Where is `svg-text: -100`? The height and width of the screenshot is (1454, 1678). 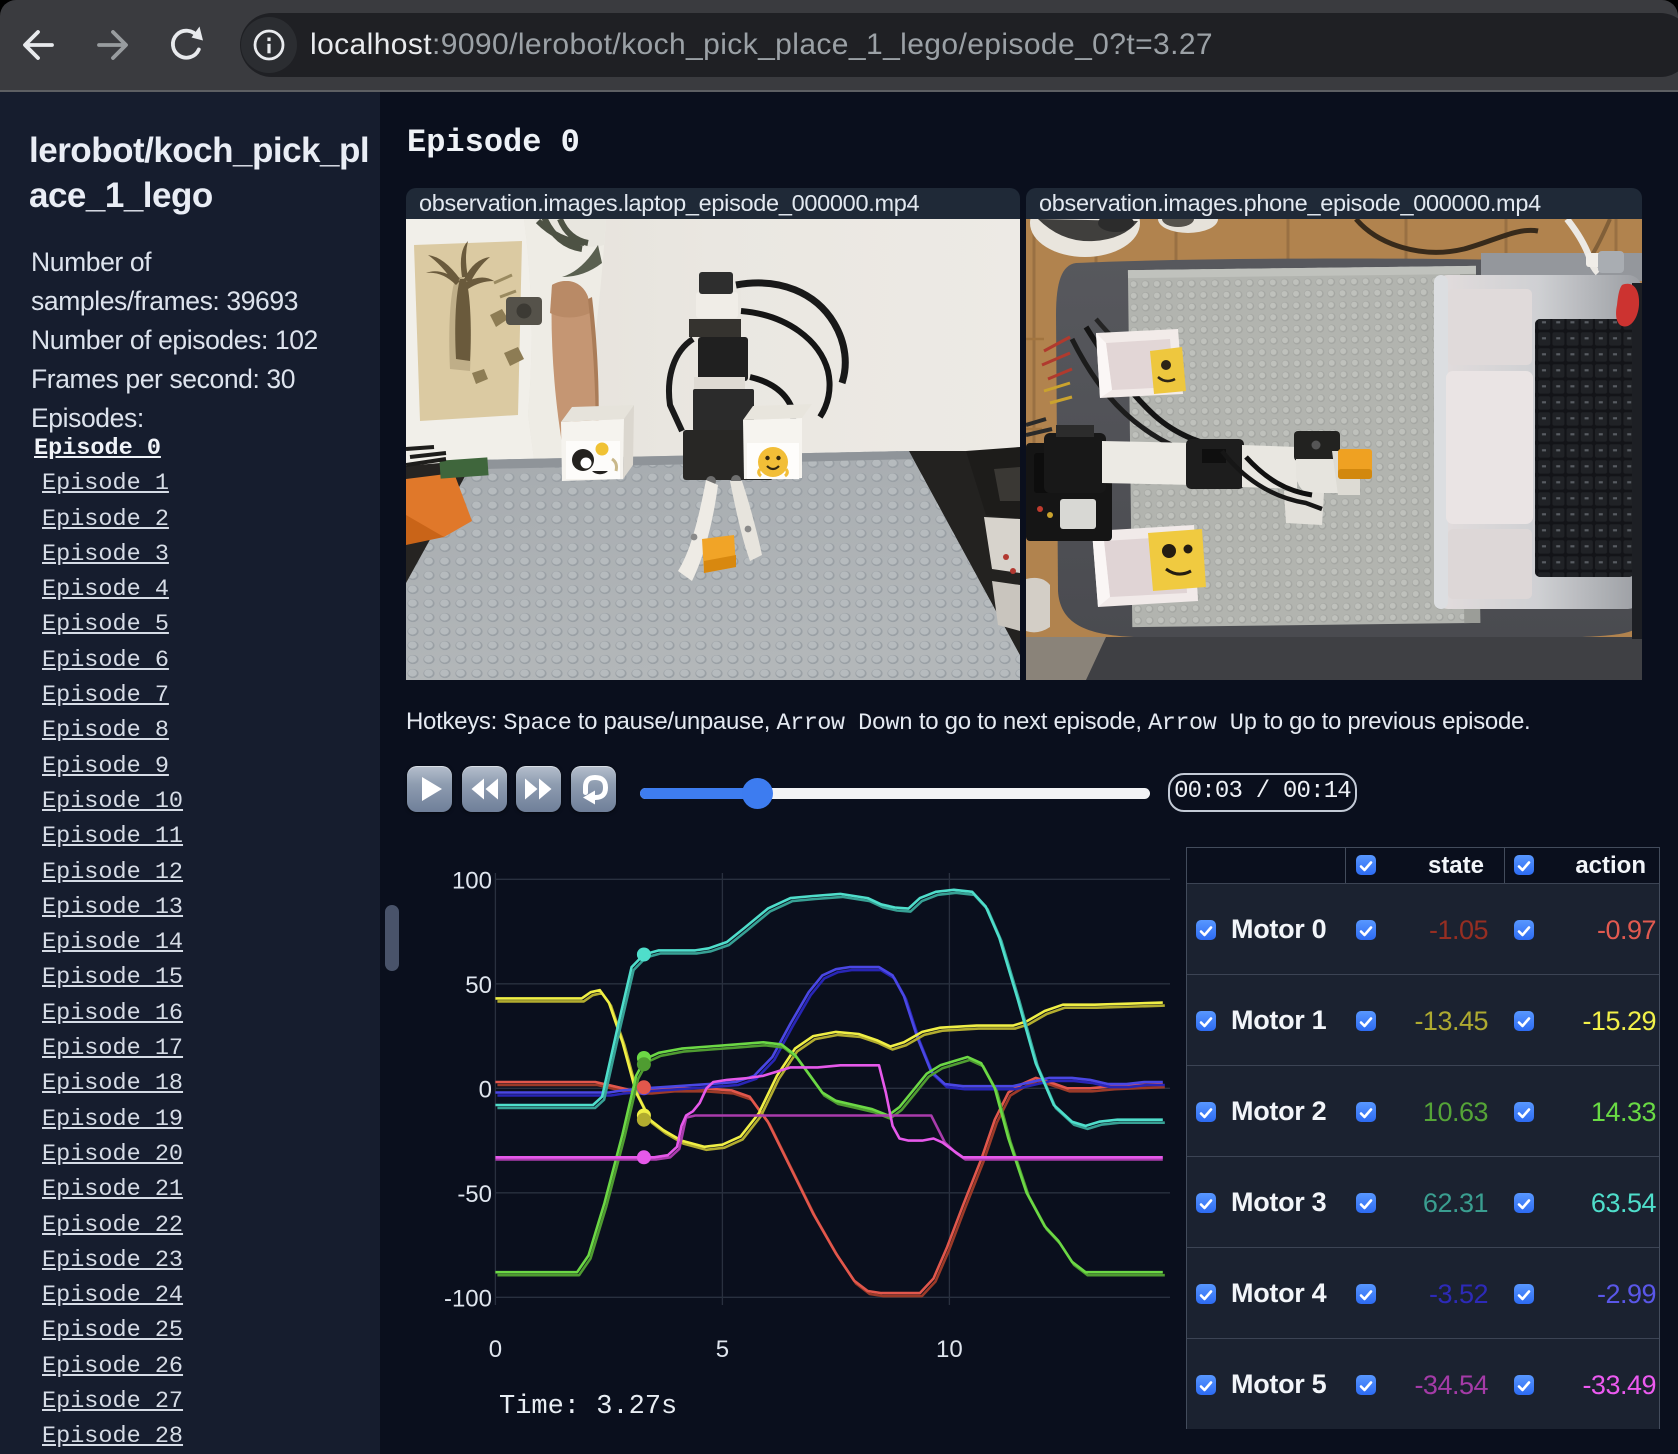 svg-text: -100 is located at coordinates (468, 1298).